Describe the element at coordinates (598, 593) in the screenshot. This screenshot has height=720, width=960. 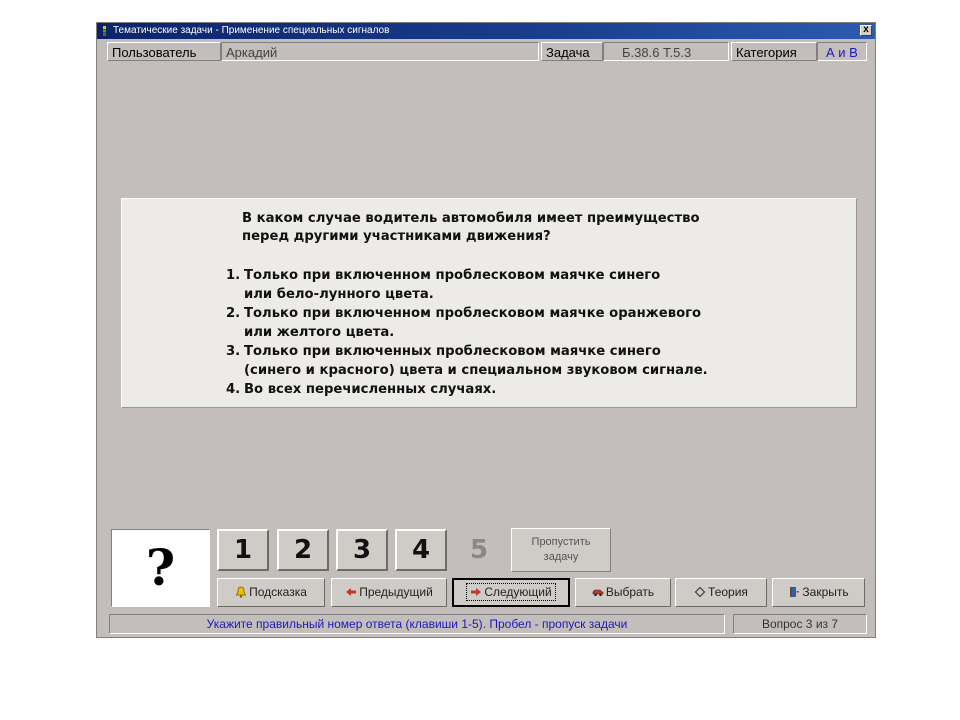
I see `car-icon` at that location.